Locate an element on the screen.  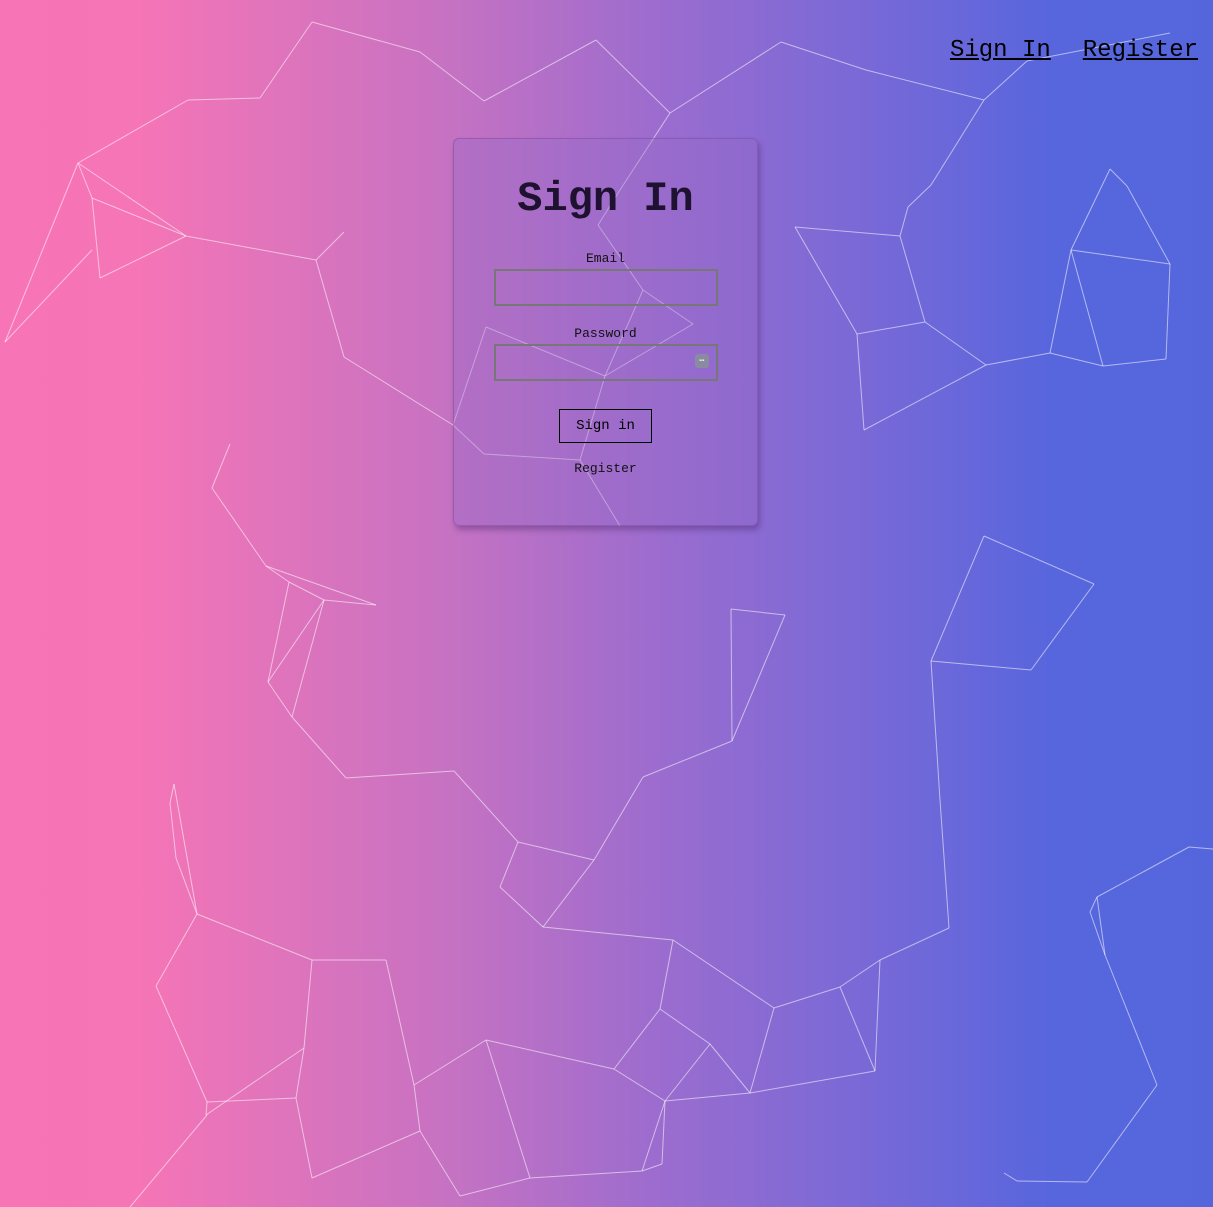
register-link: Register is located at coordinates (605, 469).